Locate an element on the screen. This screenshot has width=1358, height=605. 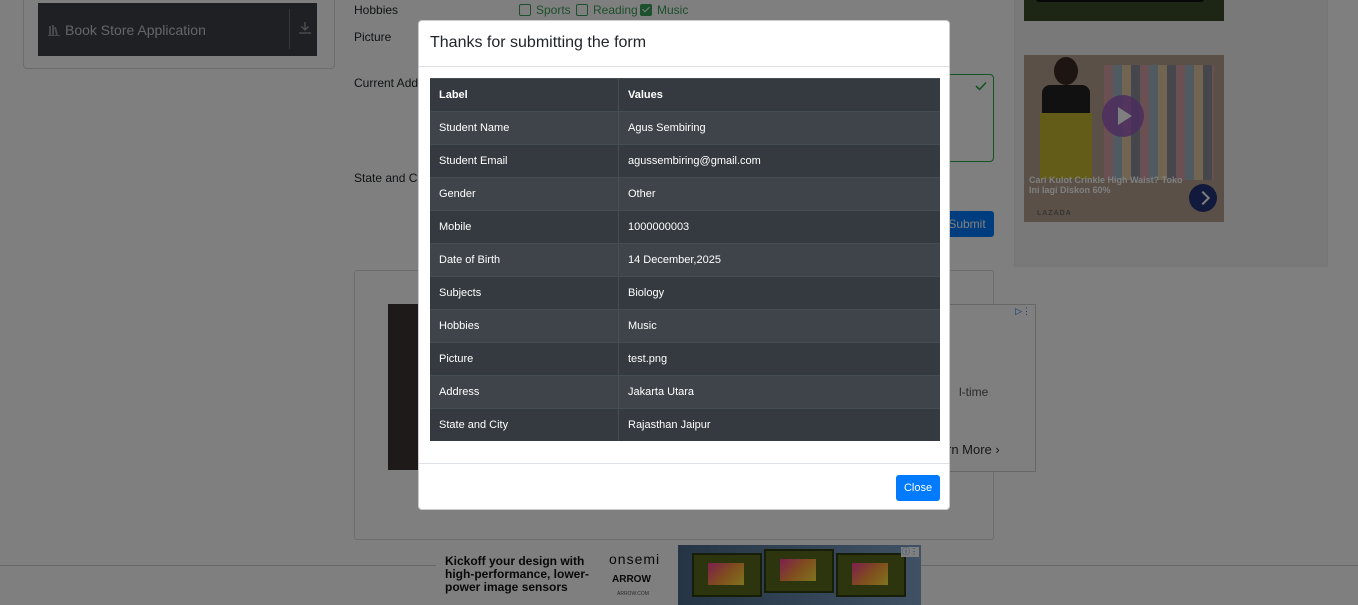
row-value: Other is located at coordinates (779, 194).